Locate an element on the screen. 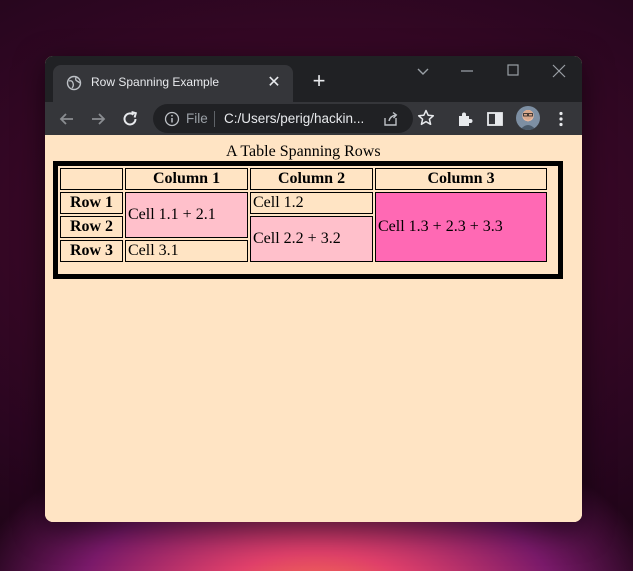 This screenshot has width=633, height=571. close-window-icon is located at coordinates (559, 71).